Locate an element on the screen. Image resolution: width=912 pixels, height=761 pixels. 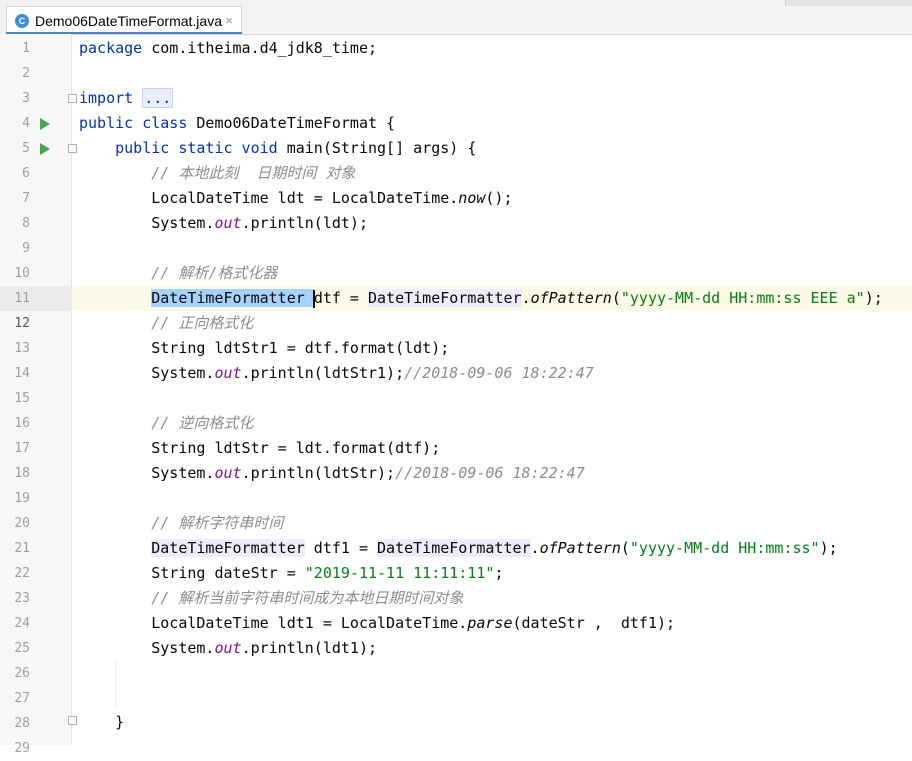
line-number: 11 is located at coordinates (22, 298).